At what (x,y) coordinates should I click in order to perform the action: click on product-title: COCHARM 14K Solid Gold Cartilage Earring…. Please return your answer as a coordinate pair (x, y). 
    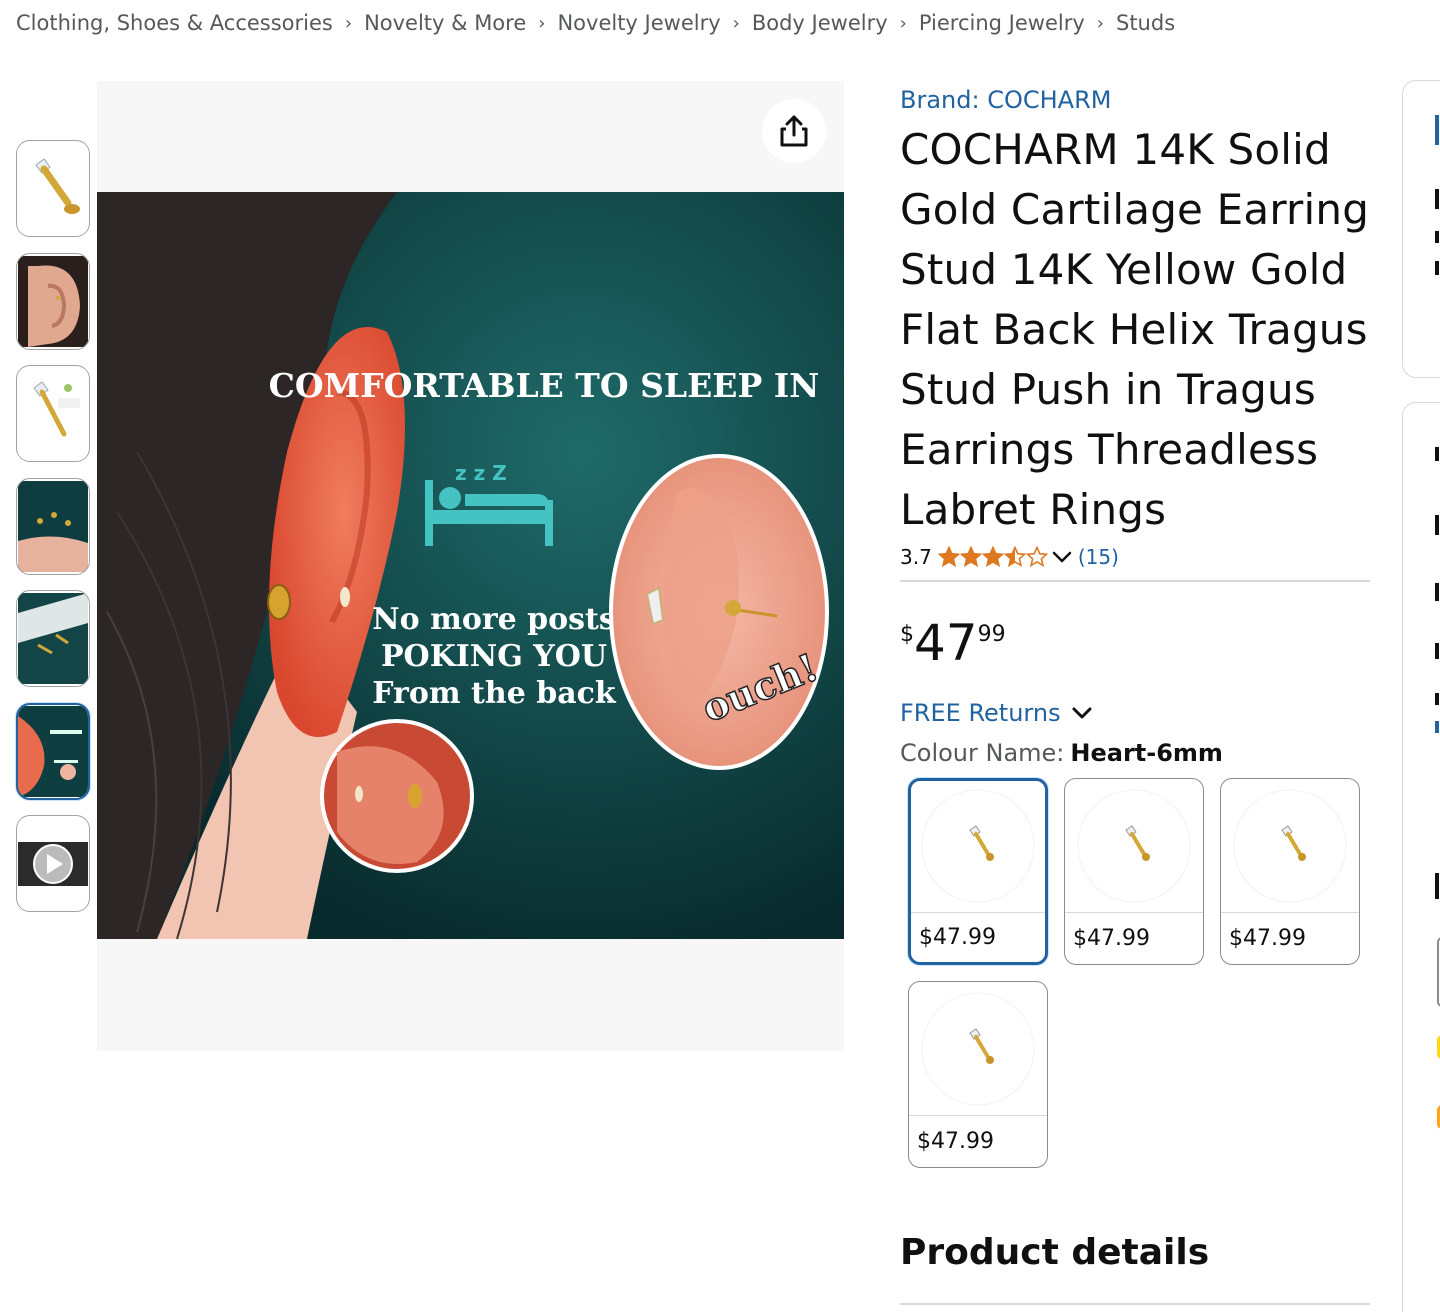
    Looking at the image, I should click on (1135, 329).